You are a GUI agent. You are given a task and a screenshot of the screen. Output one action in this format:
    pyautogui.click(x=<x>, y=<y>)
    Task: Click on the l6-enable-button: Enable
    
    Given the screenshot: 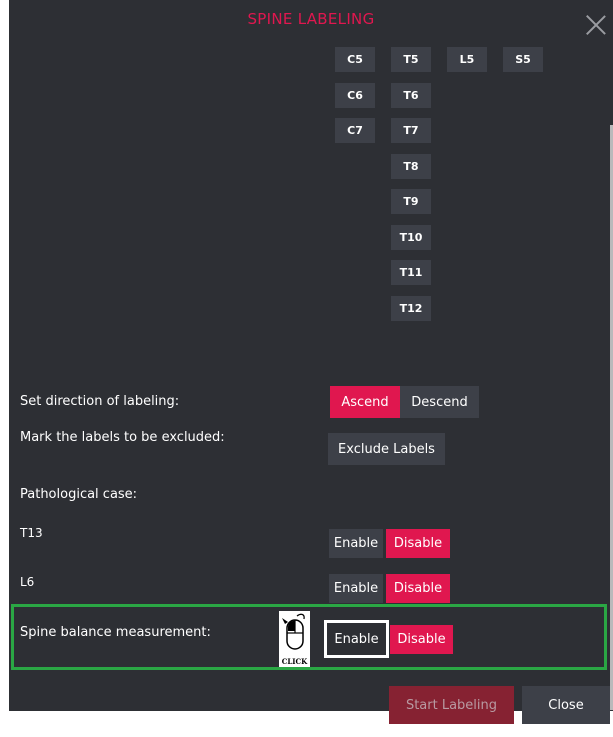 What is the action you would take?
    pyautogui.click(x=356, y=588)
    